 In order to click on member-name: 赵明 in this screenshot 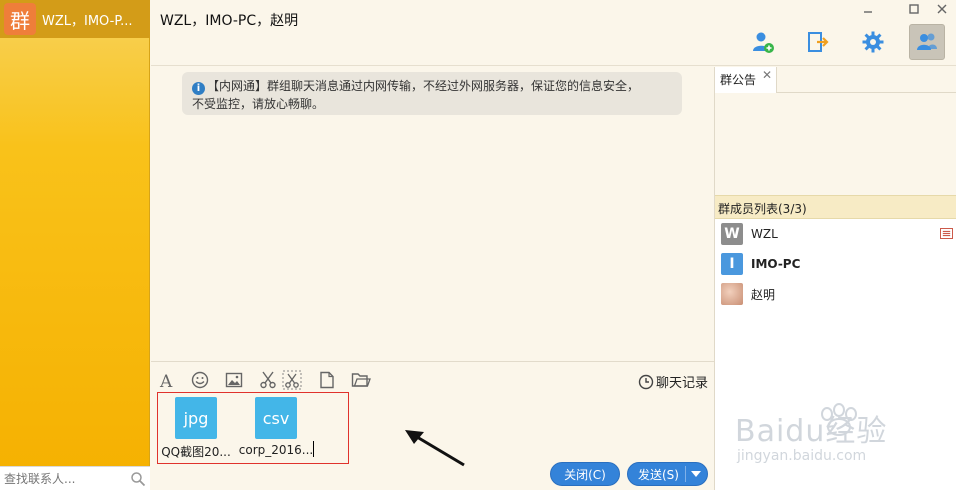, I will do `click(763, 294)`.